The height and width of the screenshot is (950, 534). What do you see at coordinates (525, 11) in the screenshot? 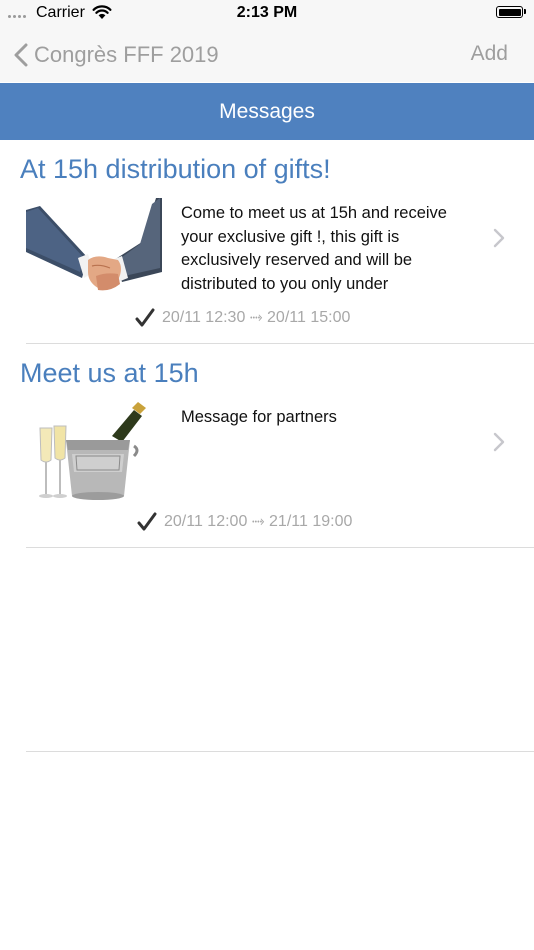
I see `battery-tip` at bounding box center [525, 11].